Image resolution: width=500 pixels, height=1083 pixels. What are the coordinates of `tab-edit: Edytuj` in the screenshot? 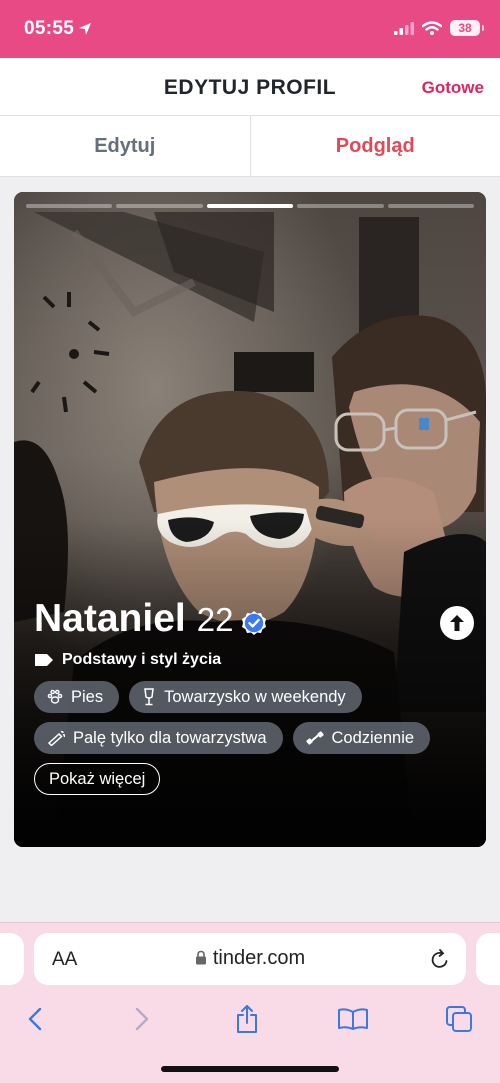 It's located at (125, 146).